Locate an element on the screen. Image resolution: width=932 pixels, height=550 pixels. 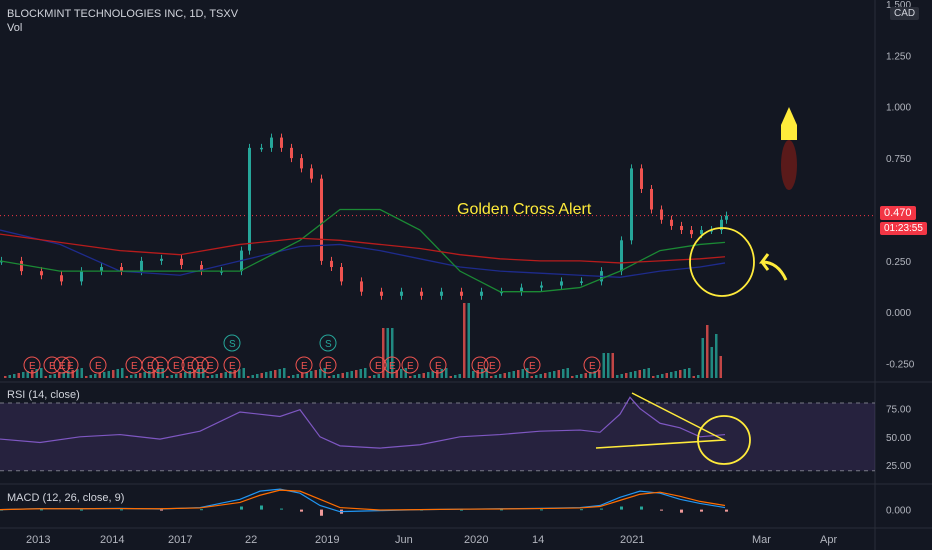
golden-cross-annotation: Golden Cross Alert is located at coordinates (524, 209).